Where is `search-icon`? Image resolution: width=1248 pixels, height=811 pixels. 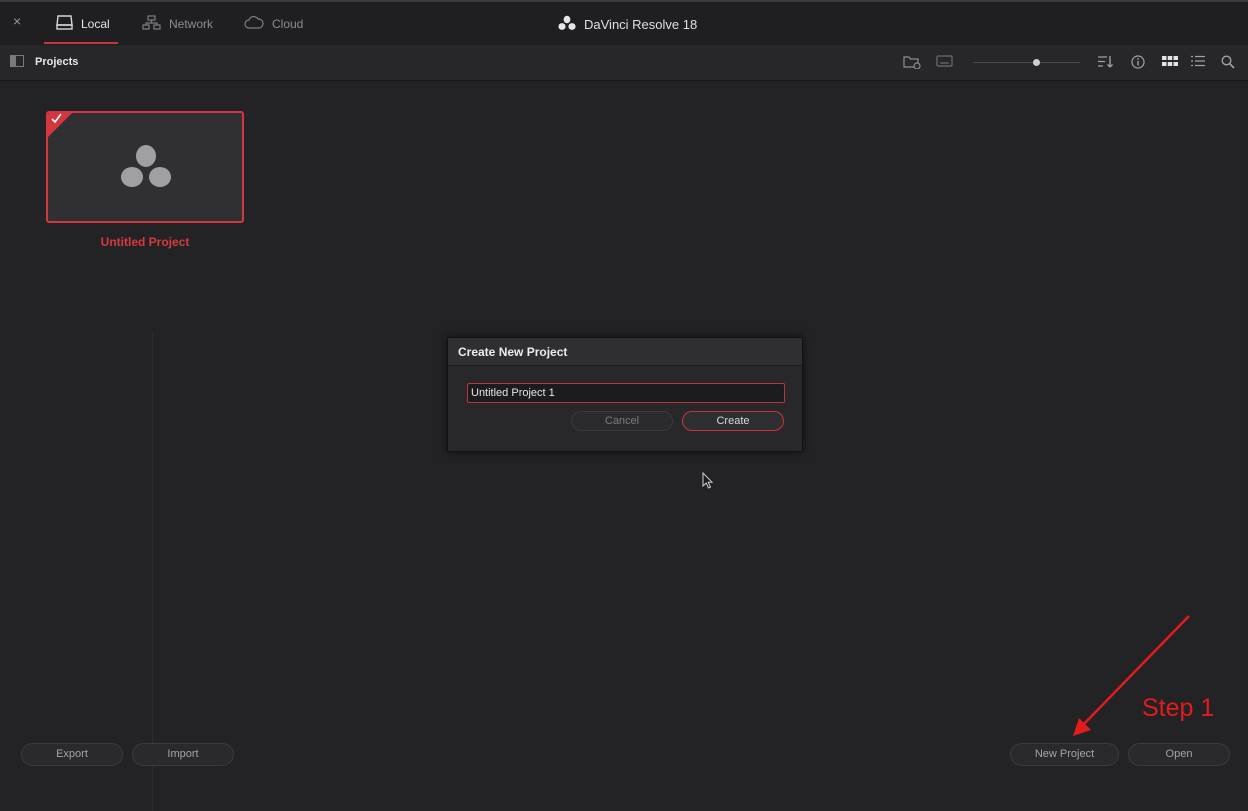 search-icon is located at coordinates (1228, 63).